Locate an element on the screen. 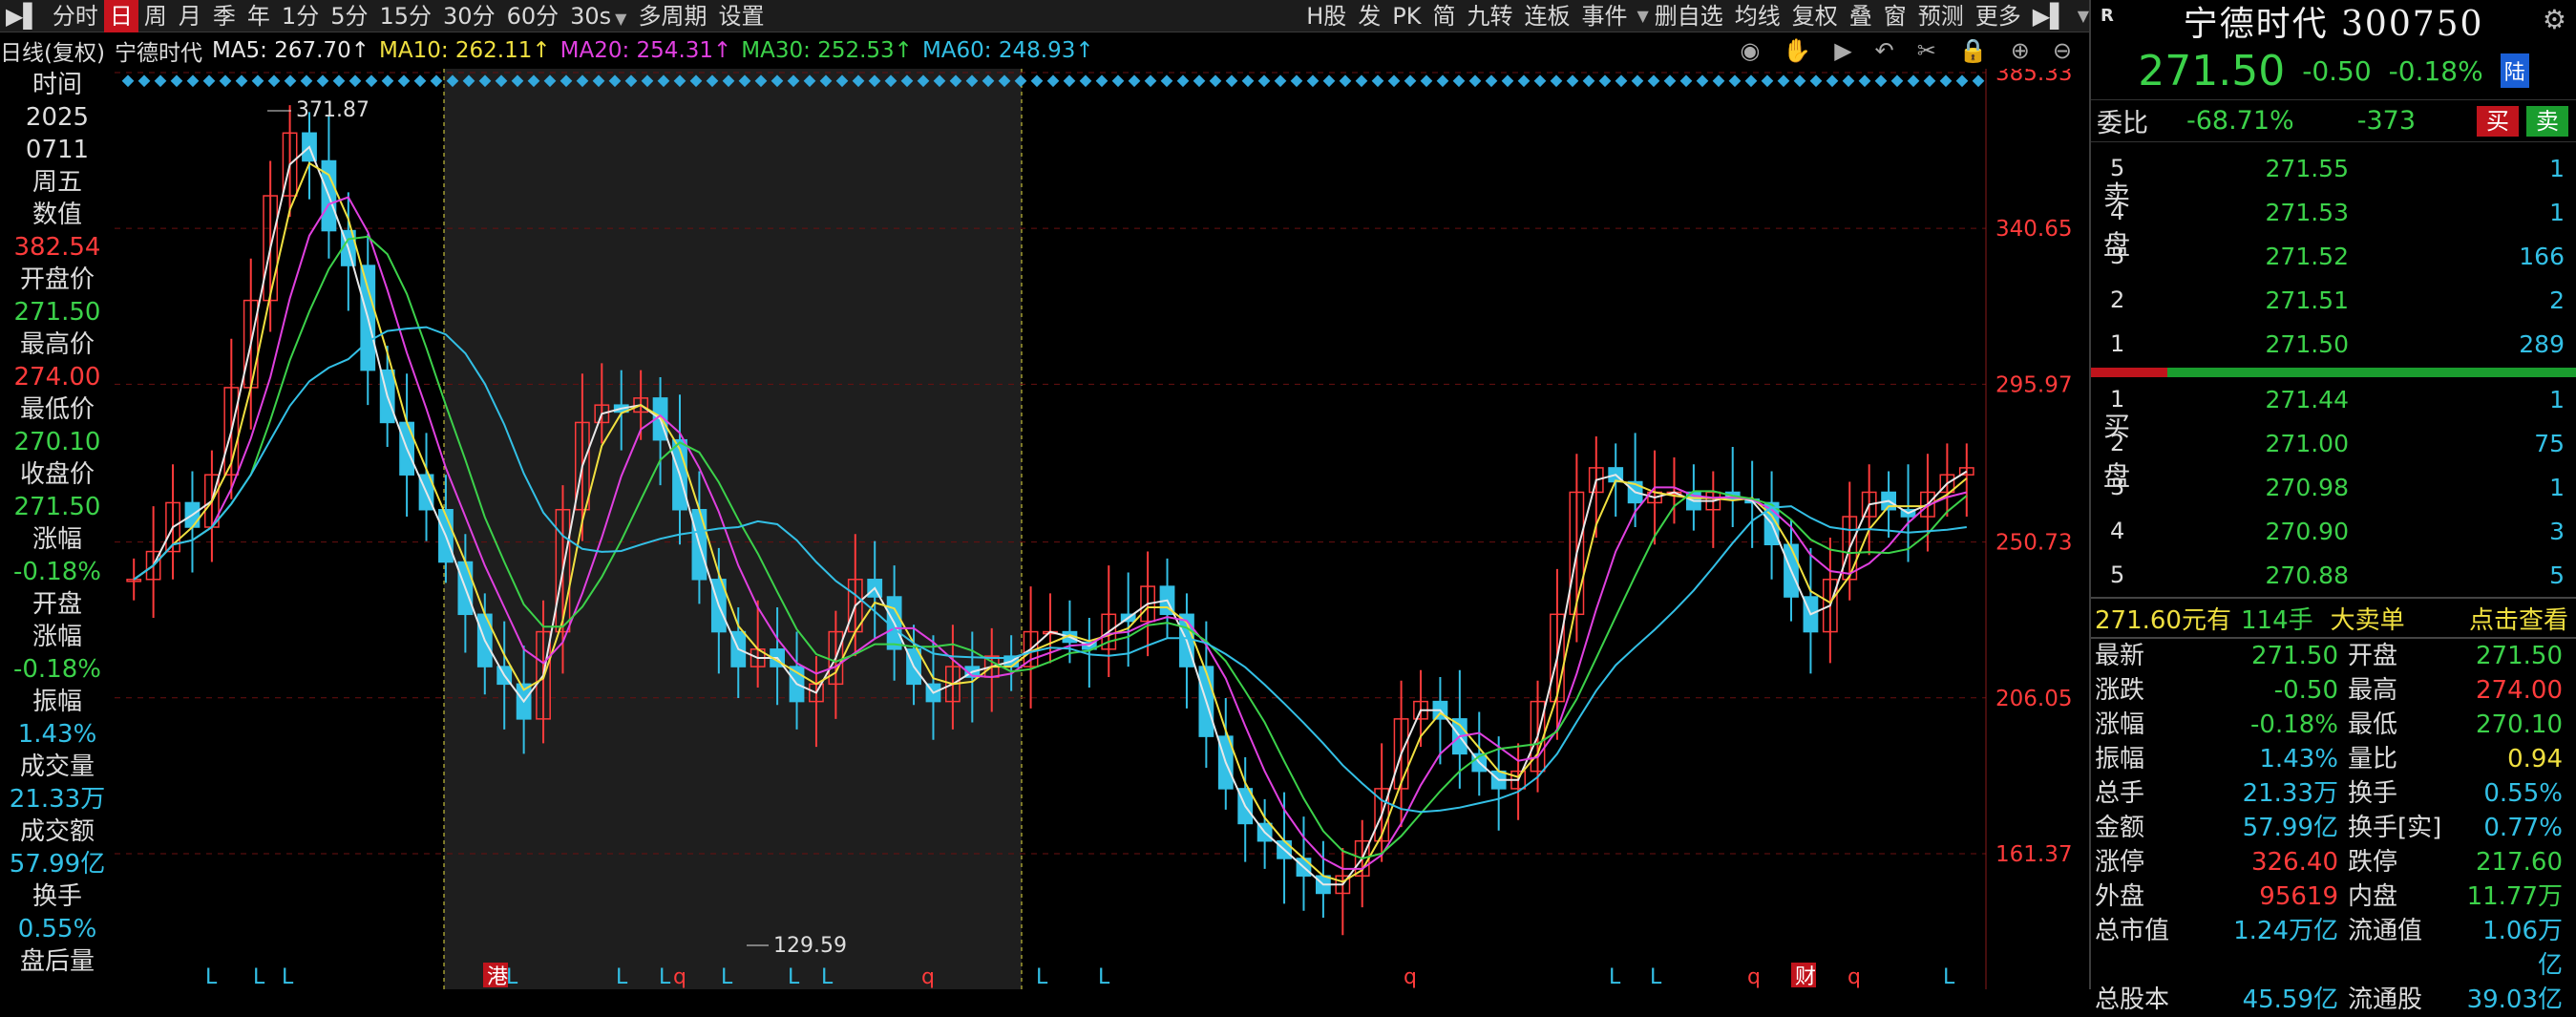  buy-button: 买 is located at coordinates (2498, 121).